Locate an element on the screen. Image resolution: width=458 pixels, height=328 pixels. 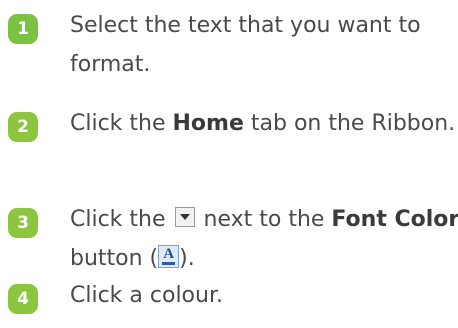
font-color-glyph: A is located at coordinates (169, 254).